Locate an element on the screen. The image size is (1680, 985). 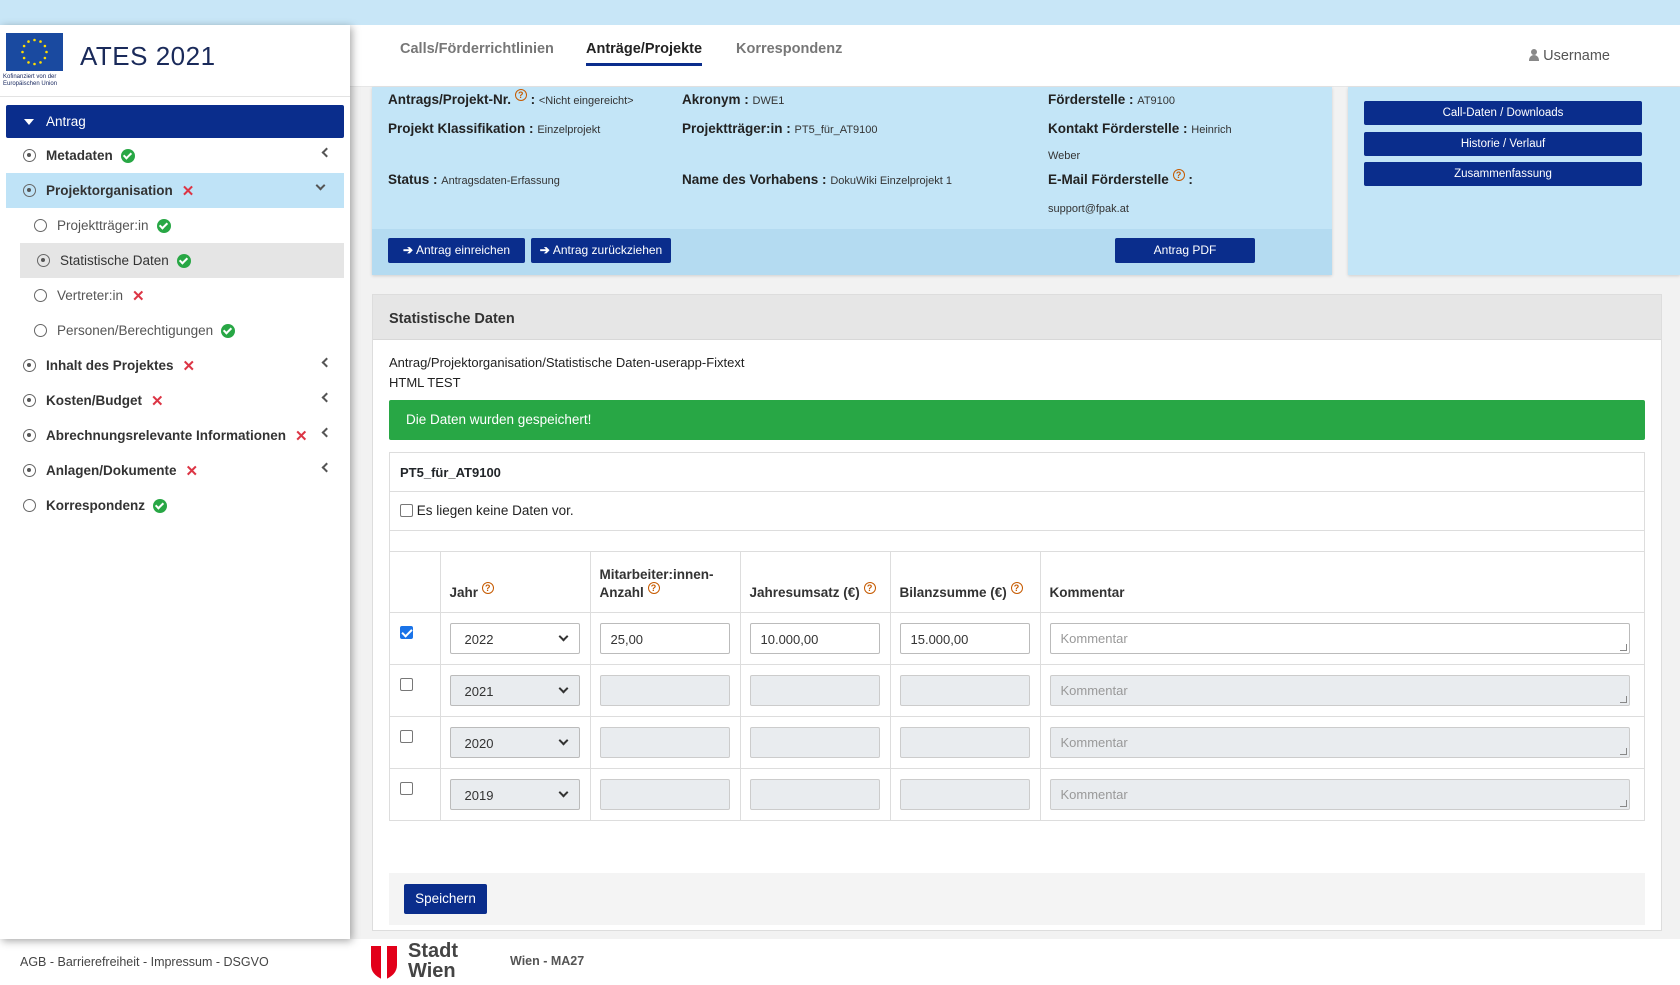
col-jahr: Jahr ? is located at coordinates (515, 582).